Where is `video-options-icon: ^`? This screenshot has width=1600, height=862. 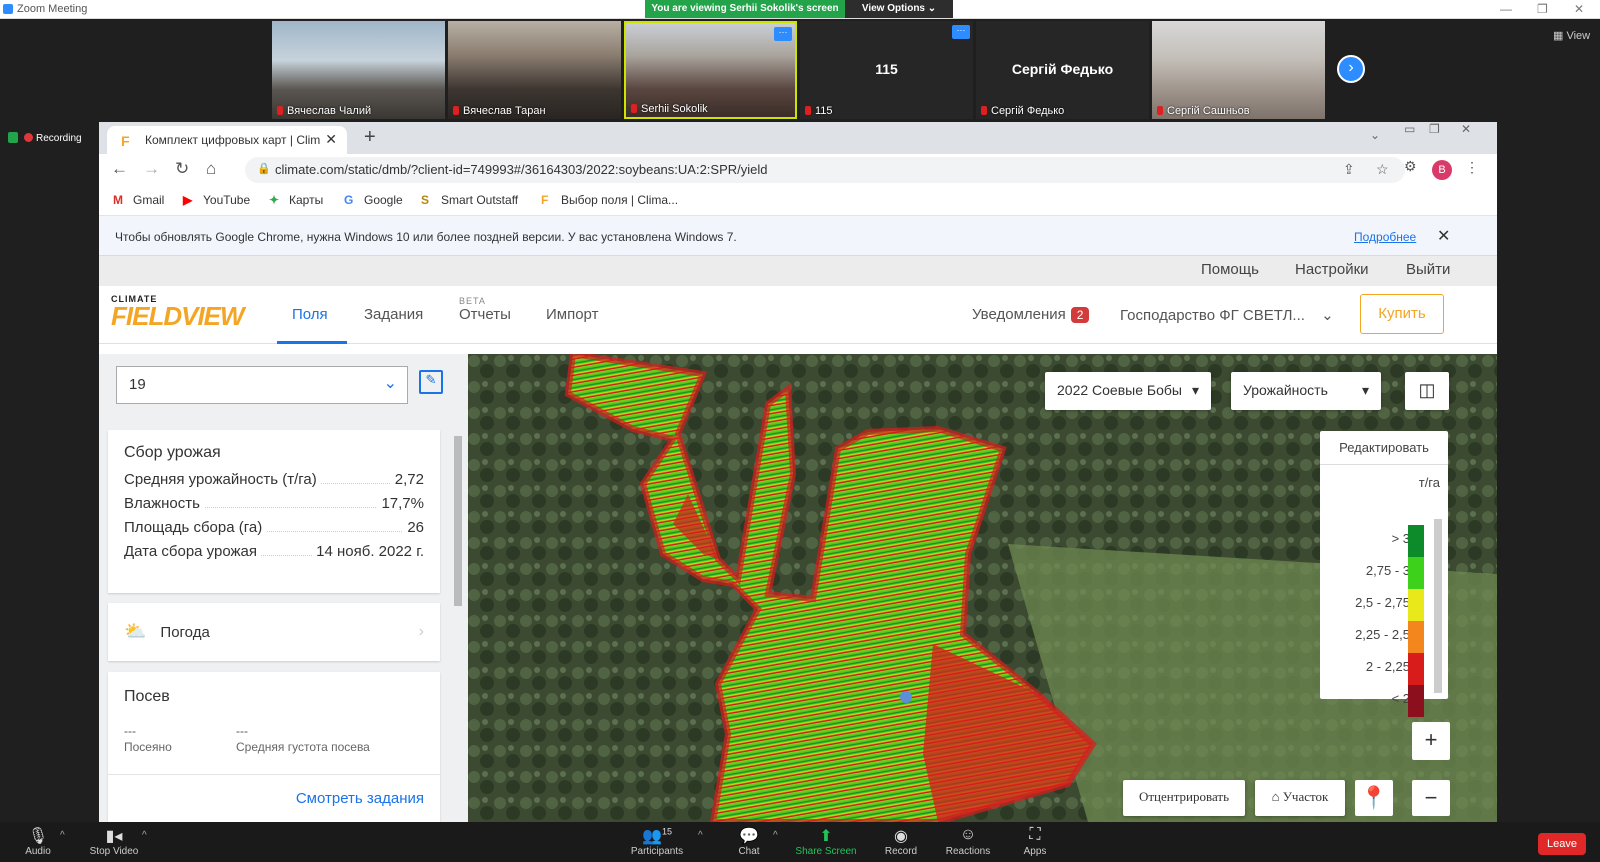 video-options-icon: ^ is located at coordinates (144, 835).